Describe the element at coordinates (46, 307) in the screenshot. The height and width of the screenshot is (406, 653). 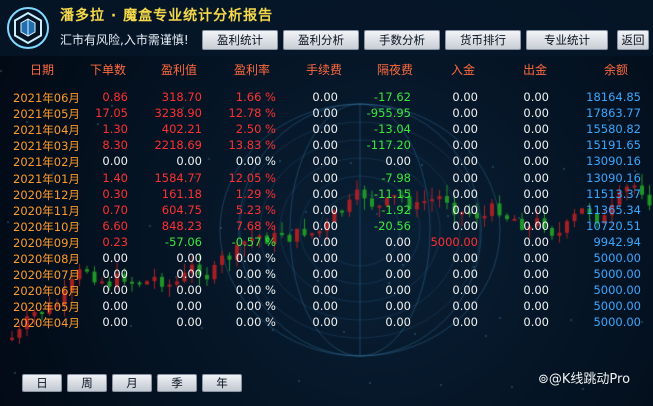
I see `cell-date: 2020年05月` at that location.